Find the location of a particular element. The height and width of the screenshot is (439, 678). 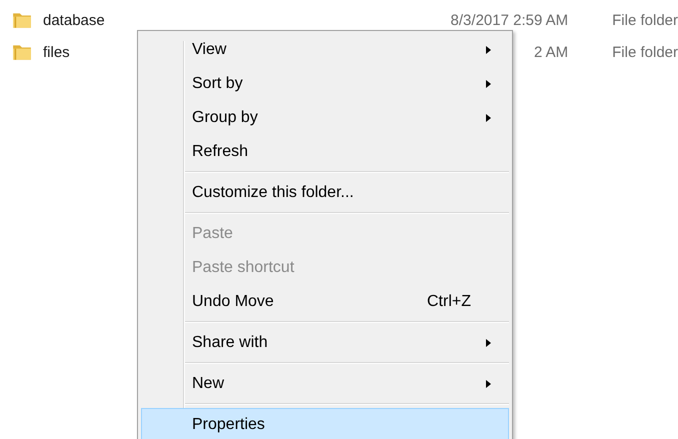

menu-item: Properties is located at coordinates (325, 423).